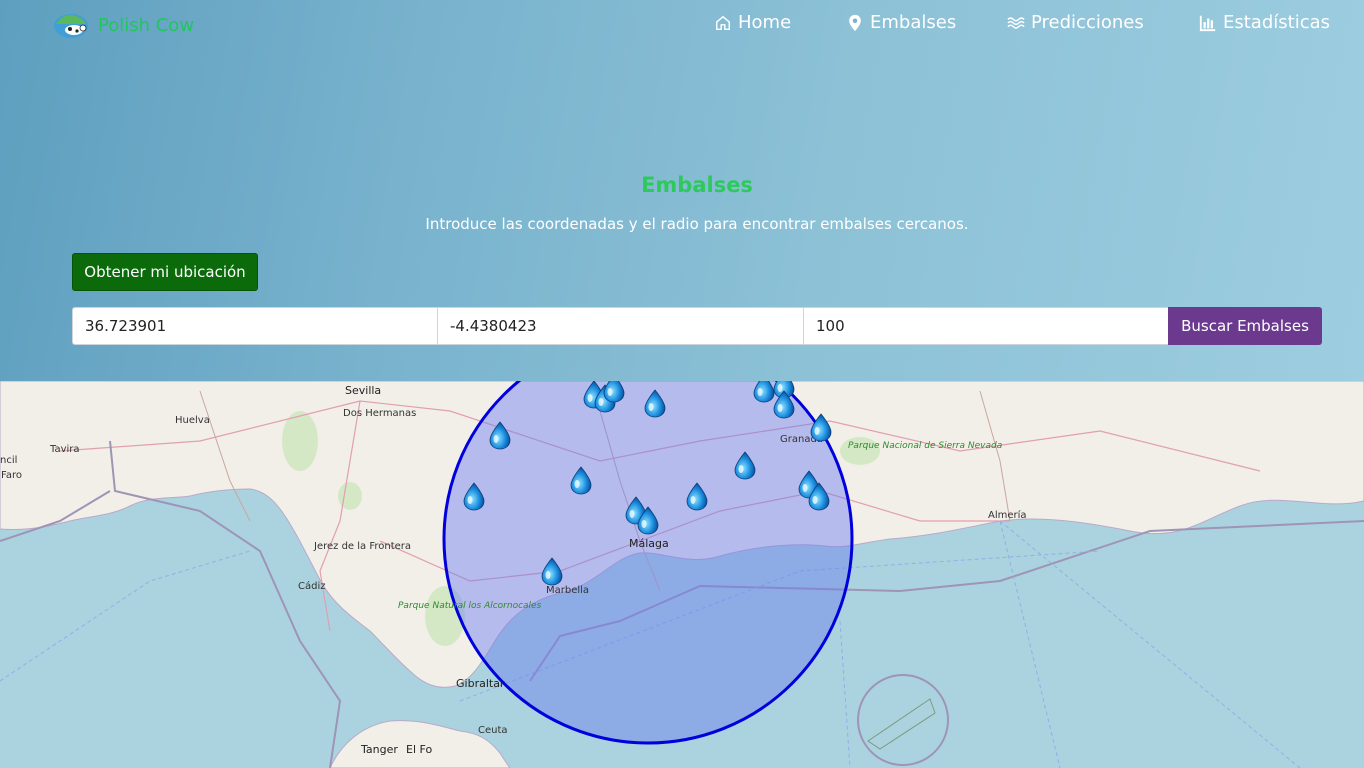  Describe the element at coordinates (11, 475) in the screenshot. I see `map-label-faro: Faro` at that location.